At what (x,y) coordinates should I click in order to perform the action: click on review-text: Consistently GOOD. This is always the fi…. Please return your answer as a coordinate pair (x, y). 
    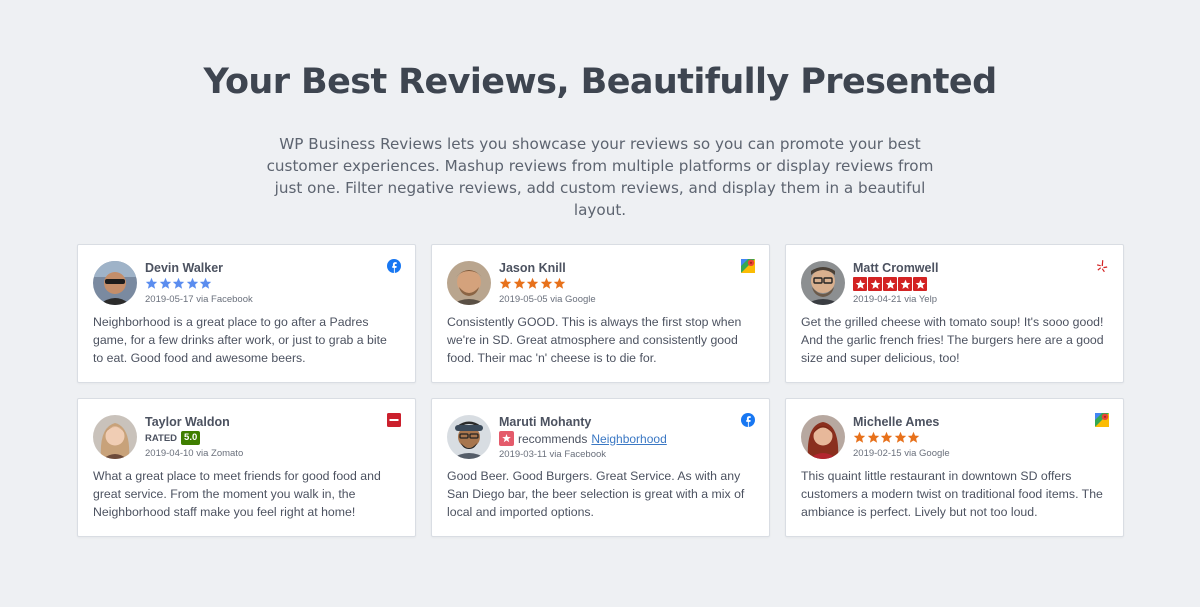
    Looking at the image, I should click on (594, 340).